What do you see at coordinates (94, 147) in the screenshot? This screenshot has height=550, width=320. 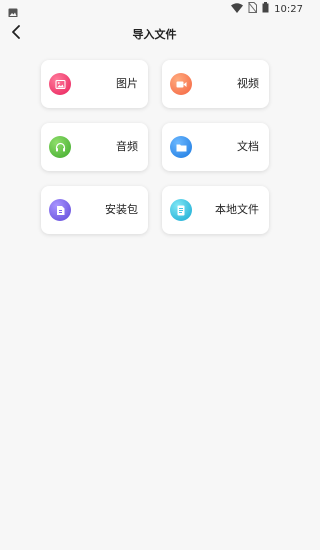 I see `category-card-audio: 音频` at bounding box center [94, 147].